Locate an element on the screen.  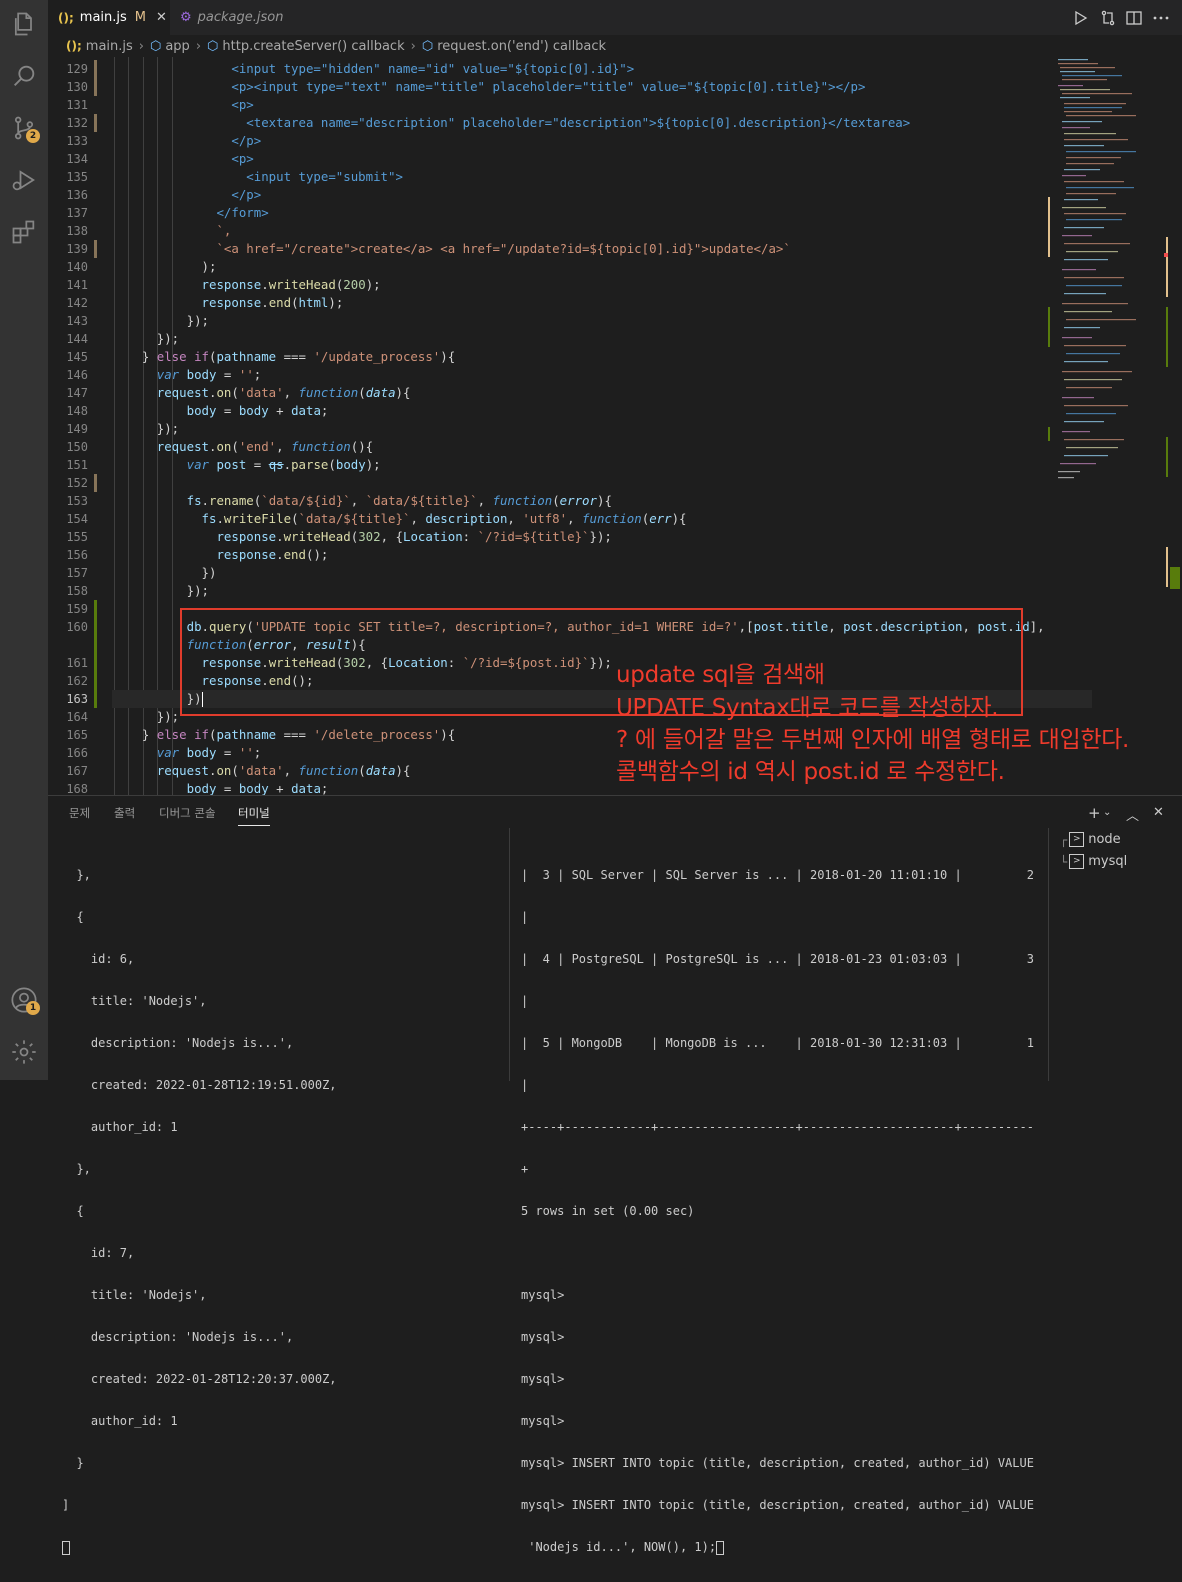
run-debug-icon is located at coordinates (24, 180).